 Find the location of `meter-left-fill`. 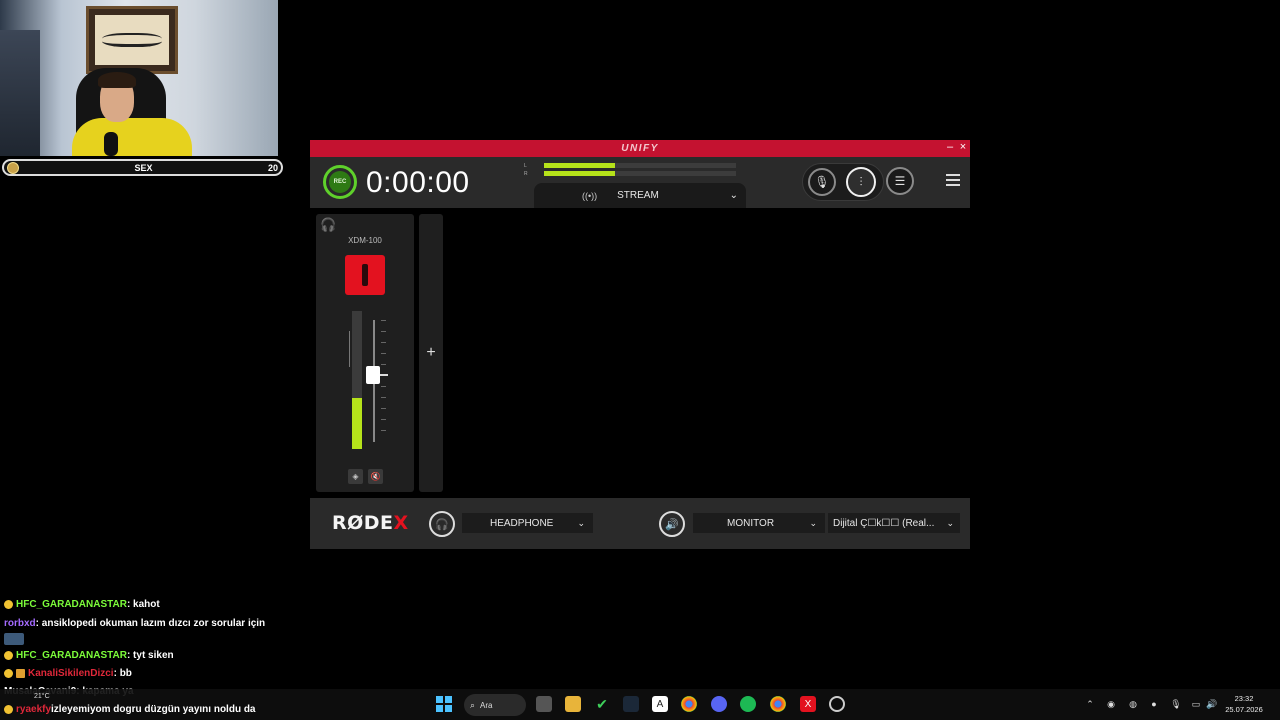

meter-left-fill is located at coordinates (580, 165).